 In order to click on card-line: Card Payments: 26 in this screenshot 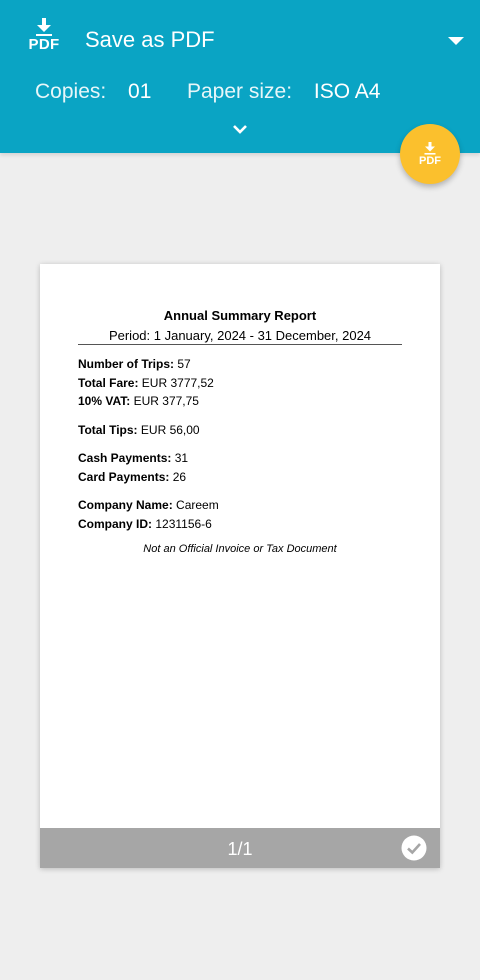, I will do `click(132, 476)`.